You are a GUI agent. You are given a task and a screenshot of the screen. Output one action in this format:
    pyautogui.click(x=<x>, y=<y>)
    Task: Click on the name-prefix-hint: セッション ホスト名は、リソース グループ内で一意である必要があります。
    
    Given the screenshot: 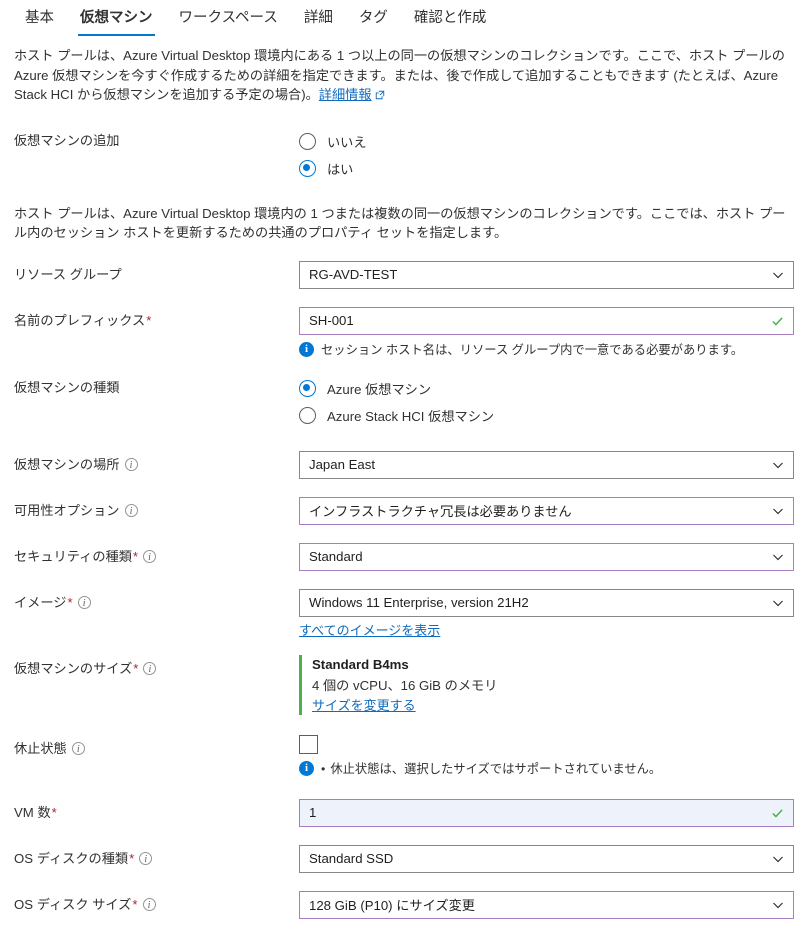 What is the action you would take?
    pyautogui.click(x=542, y=349)
    